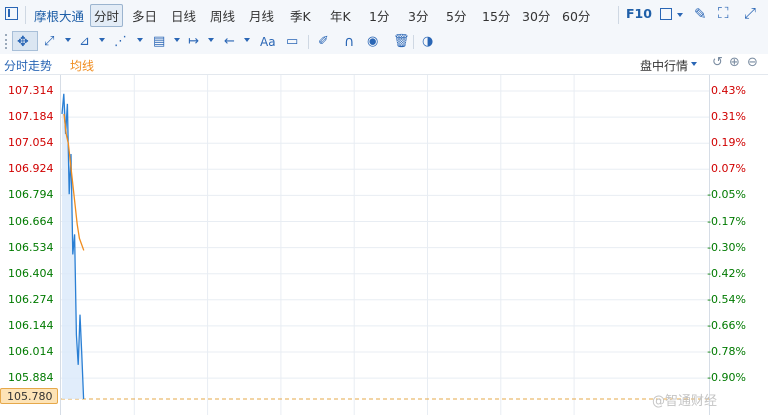  Describe the element at coordinates (726, 378) in the screenshot. I see `percent-tick-label: -0.90%` at that location.